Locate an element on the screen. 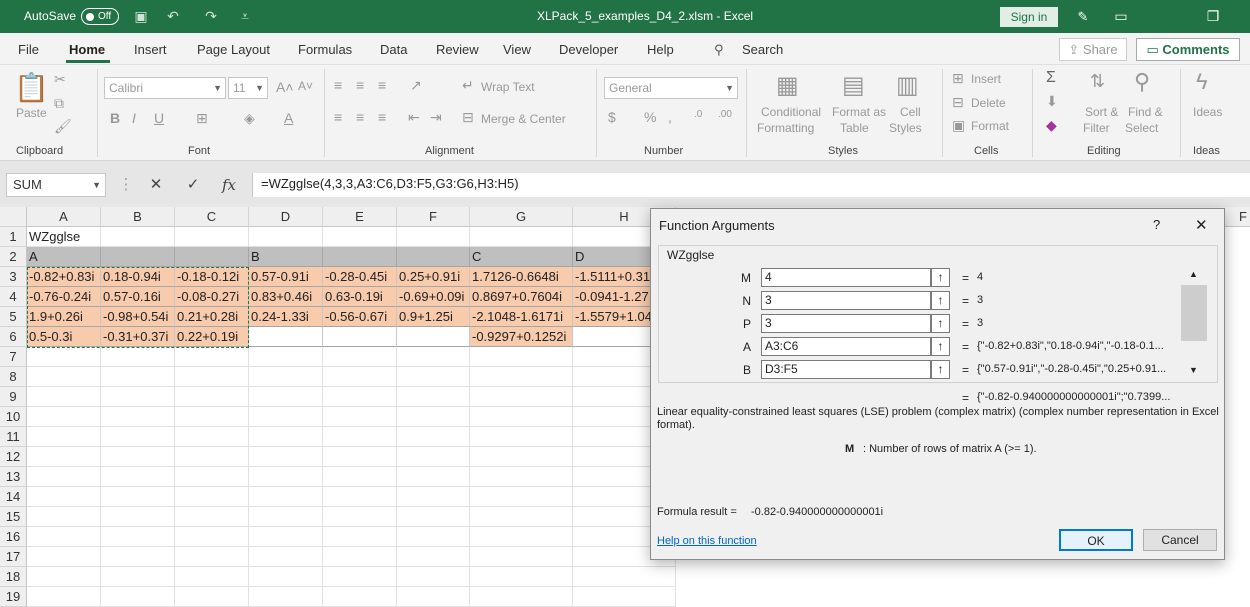 This screenshot has width=1250, height=607. cell-styles-label-1: Cell is located at coordinates (910, 112).